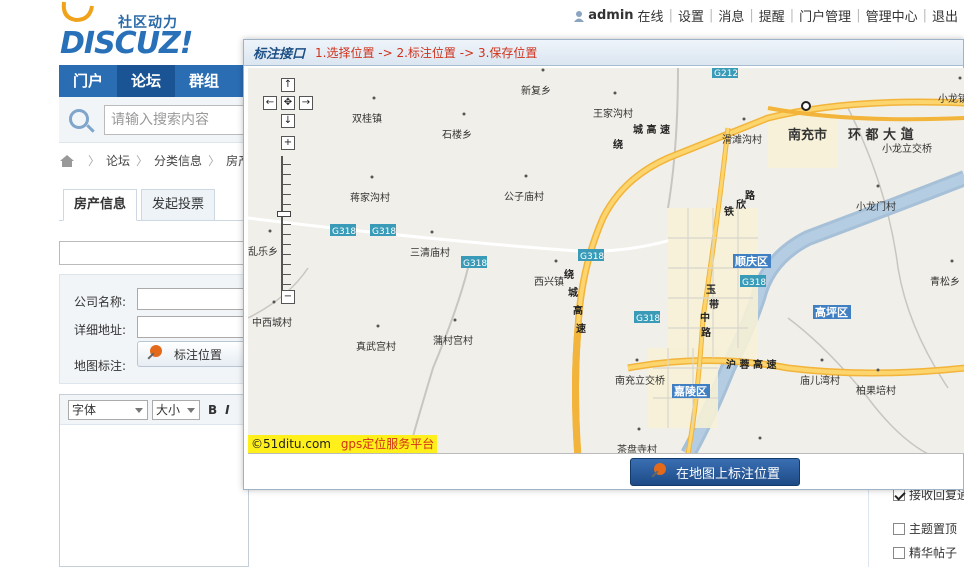 This screenshot has height=567, width=964. What do you see at coordinates (154, 253) in the screenshot?
I see `subject-input` at bounding box center [154, 253].